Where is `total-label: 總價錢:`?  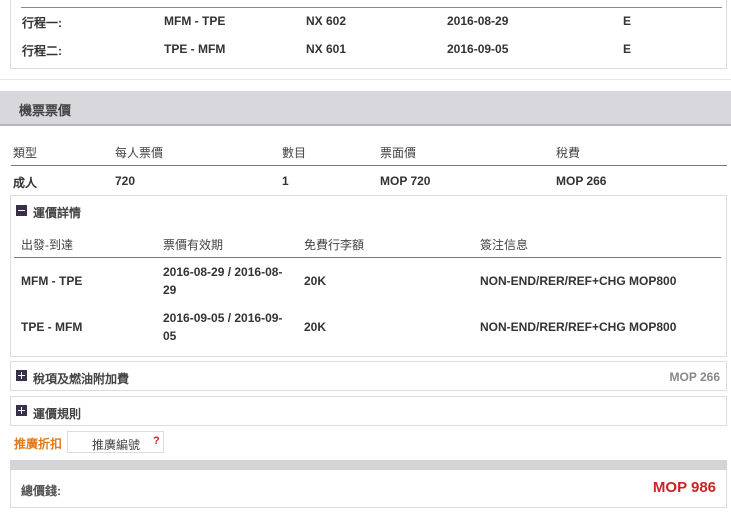
total-label: 總價錢: is located at coordinates (41, 491).